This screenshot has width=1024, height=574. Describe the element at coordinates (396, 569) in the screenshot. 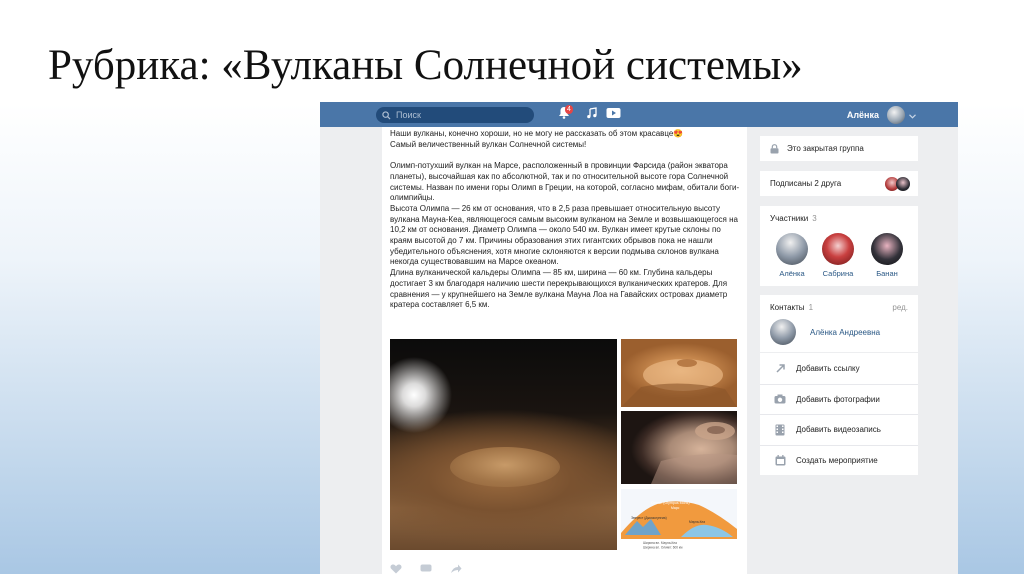

I see `like-icon` at that location.